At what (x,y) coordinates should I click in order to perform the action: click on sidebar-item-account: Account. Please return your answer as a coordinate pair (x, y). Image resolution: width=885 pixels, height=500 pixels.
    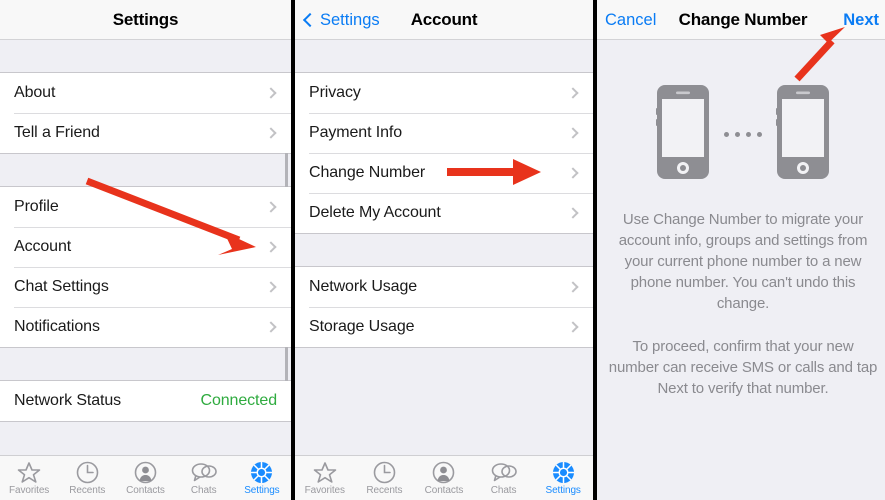
    Looking at the image, I should click on (145, 247).